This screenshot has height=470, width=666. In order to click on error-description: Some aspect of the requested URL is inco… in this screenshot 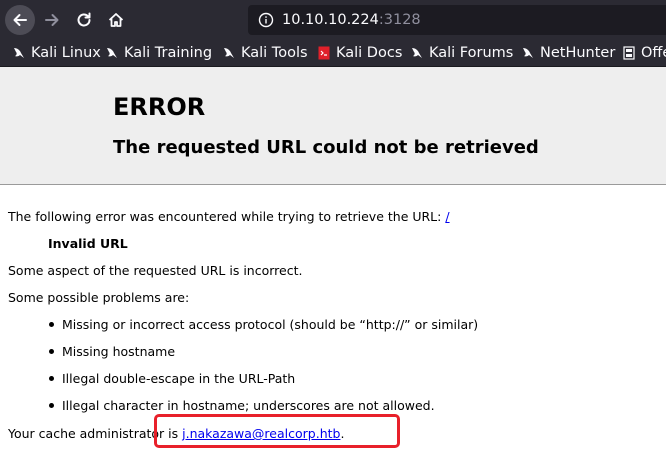, I will do `click(155, 270)`.